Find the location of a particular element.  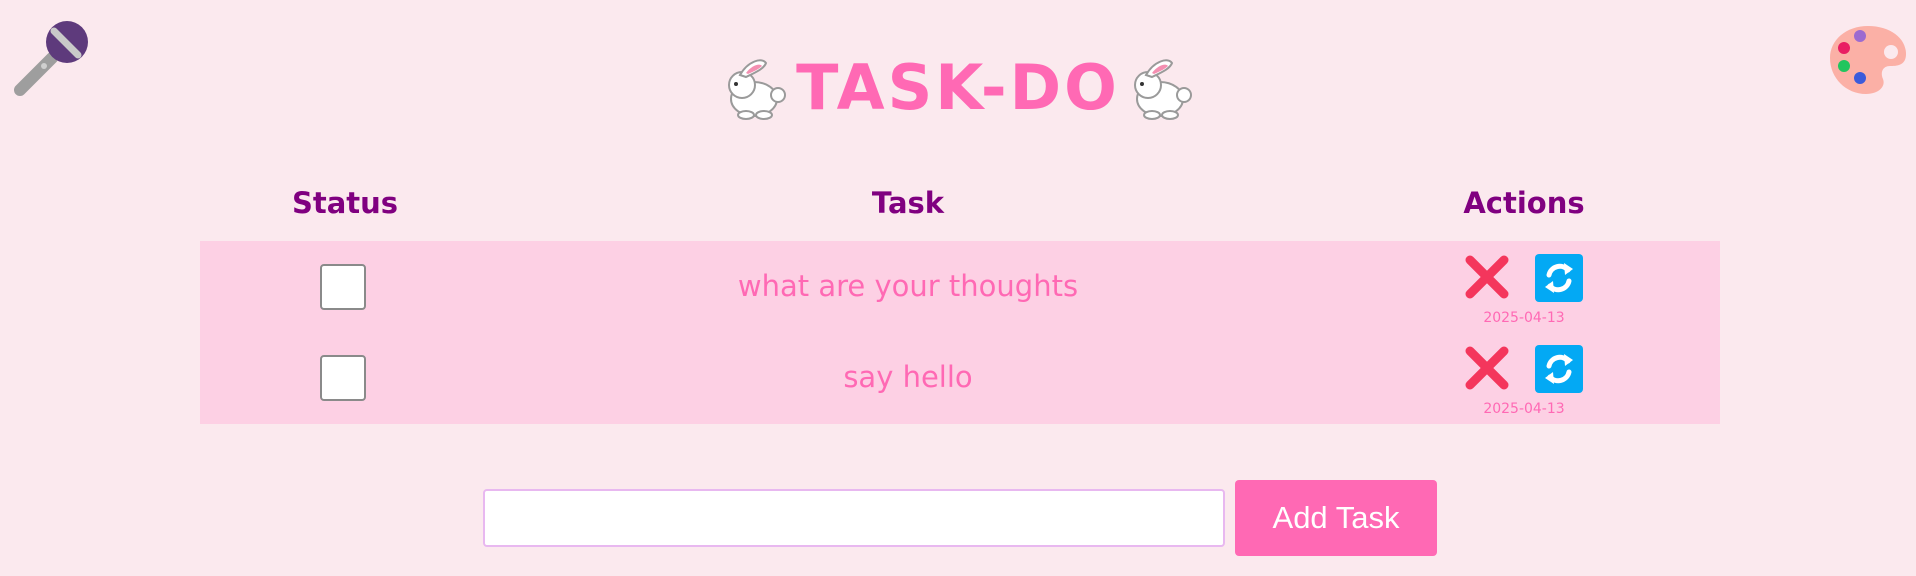

app-title: TASK-DO is located at coordinates (958, 87).